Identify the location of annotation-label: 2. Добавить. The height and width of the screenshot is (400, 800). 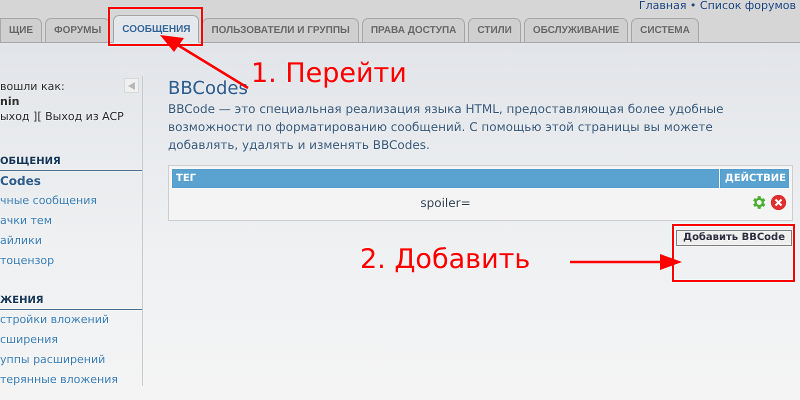
(445, 260).